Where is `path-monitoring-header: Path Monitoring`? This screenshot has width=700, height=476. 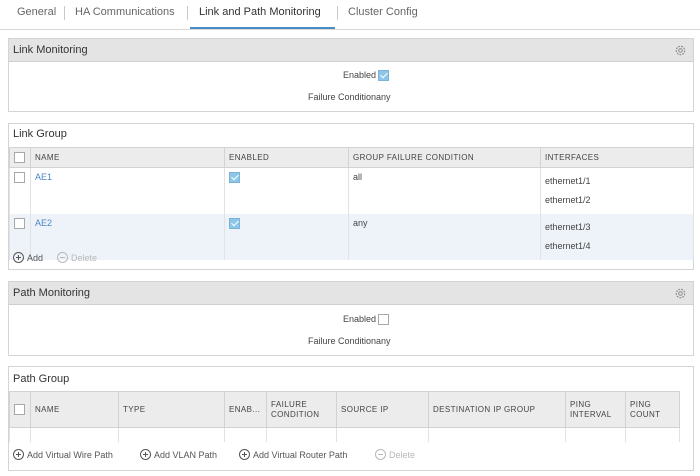
path-monitoring-header: Path Monitoring is located at coordinates (351, 293).